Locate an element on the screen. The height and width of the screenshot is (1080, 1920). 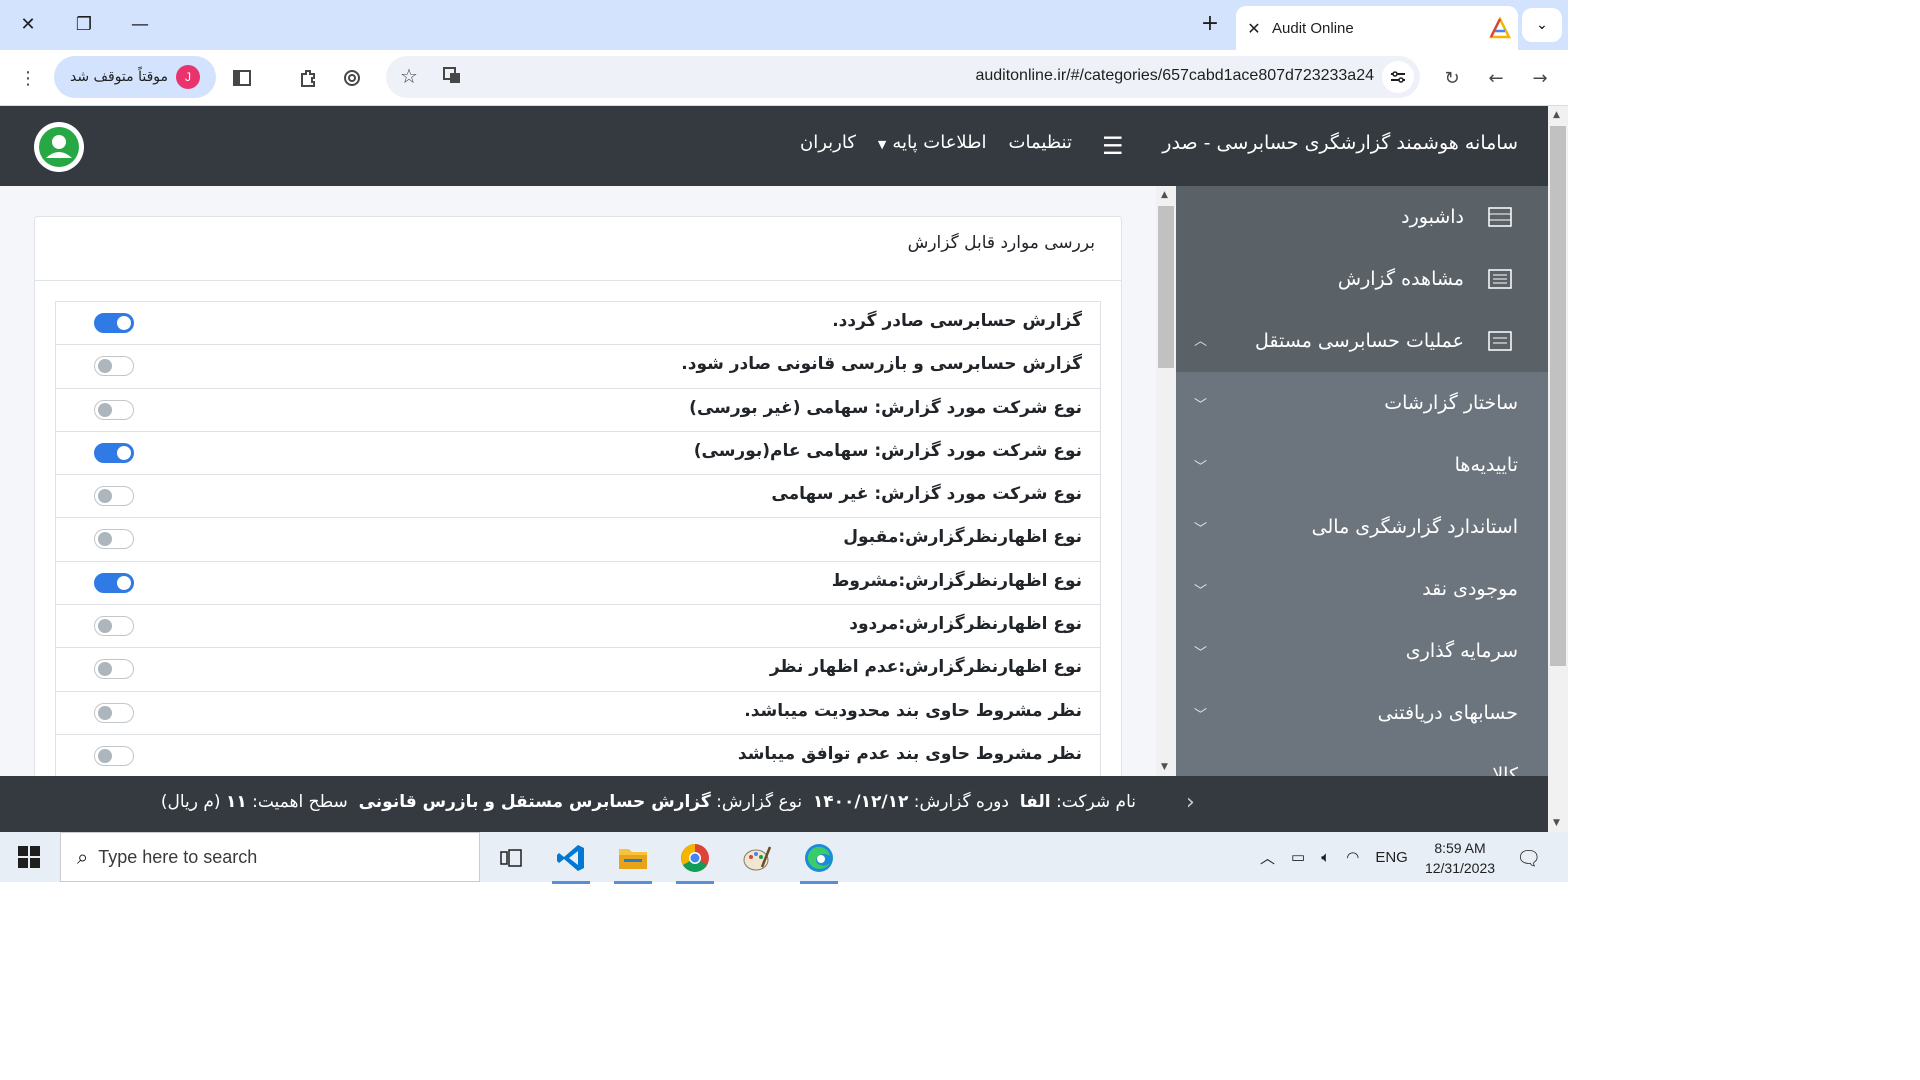
tray-chevron-up-icon: ︿ is located at coordinates (1267, 857).